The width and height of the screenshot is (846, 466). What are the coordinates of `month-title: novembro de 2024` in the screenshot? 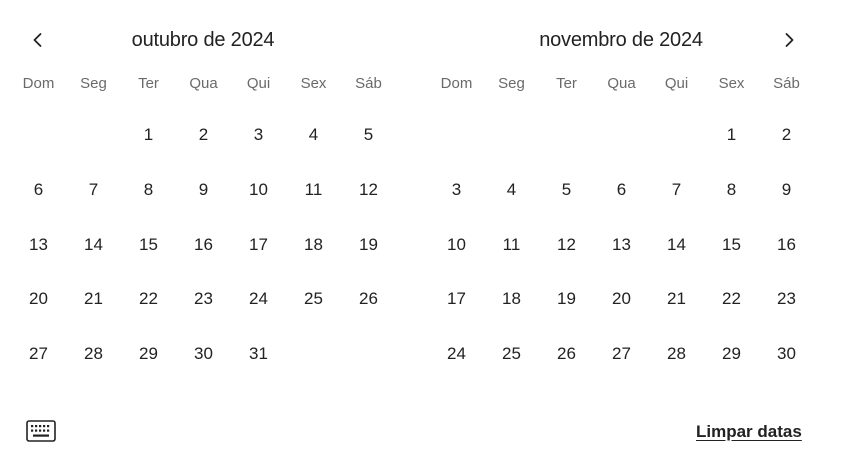 It's located at (621, 40).